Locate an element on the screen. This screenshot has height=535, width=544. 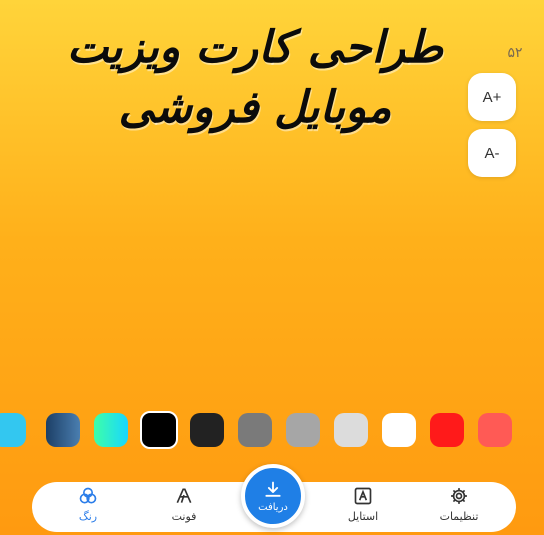
color-swatch-light-gray is located at coordinates (351, 430).